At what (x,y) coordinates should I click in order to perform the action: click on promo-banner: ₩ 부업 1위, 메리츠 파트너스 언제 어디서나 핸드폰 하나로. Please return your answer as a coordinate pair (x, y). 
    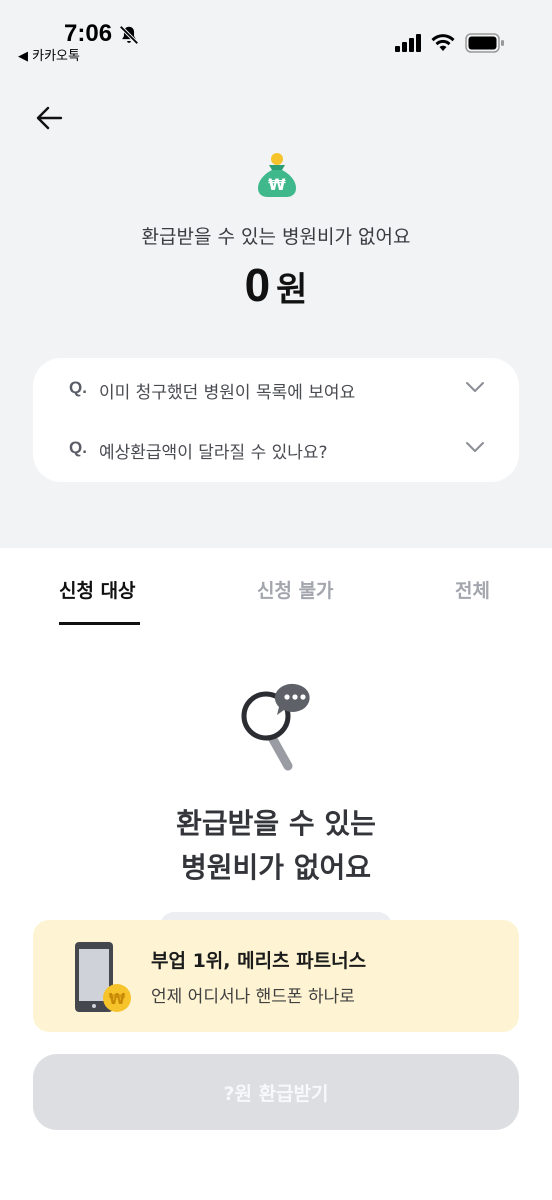
    Looking at the image, I should click on (276, 976).